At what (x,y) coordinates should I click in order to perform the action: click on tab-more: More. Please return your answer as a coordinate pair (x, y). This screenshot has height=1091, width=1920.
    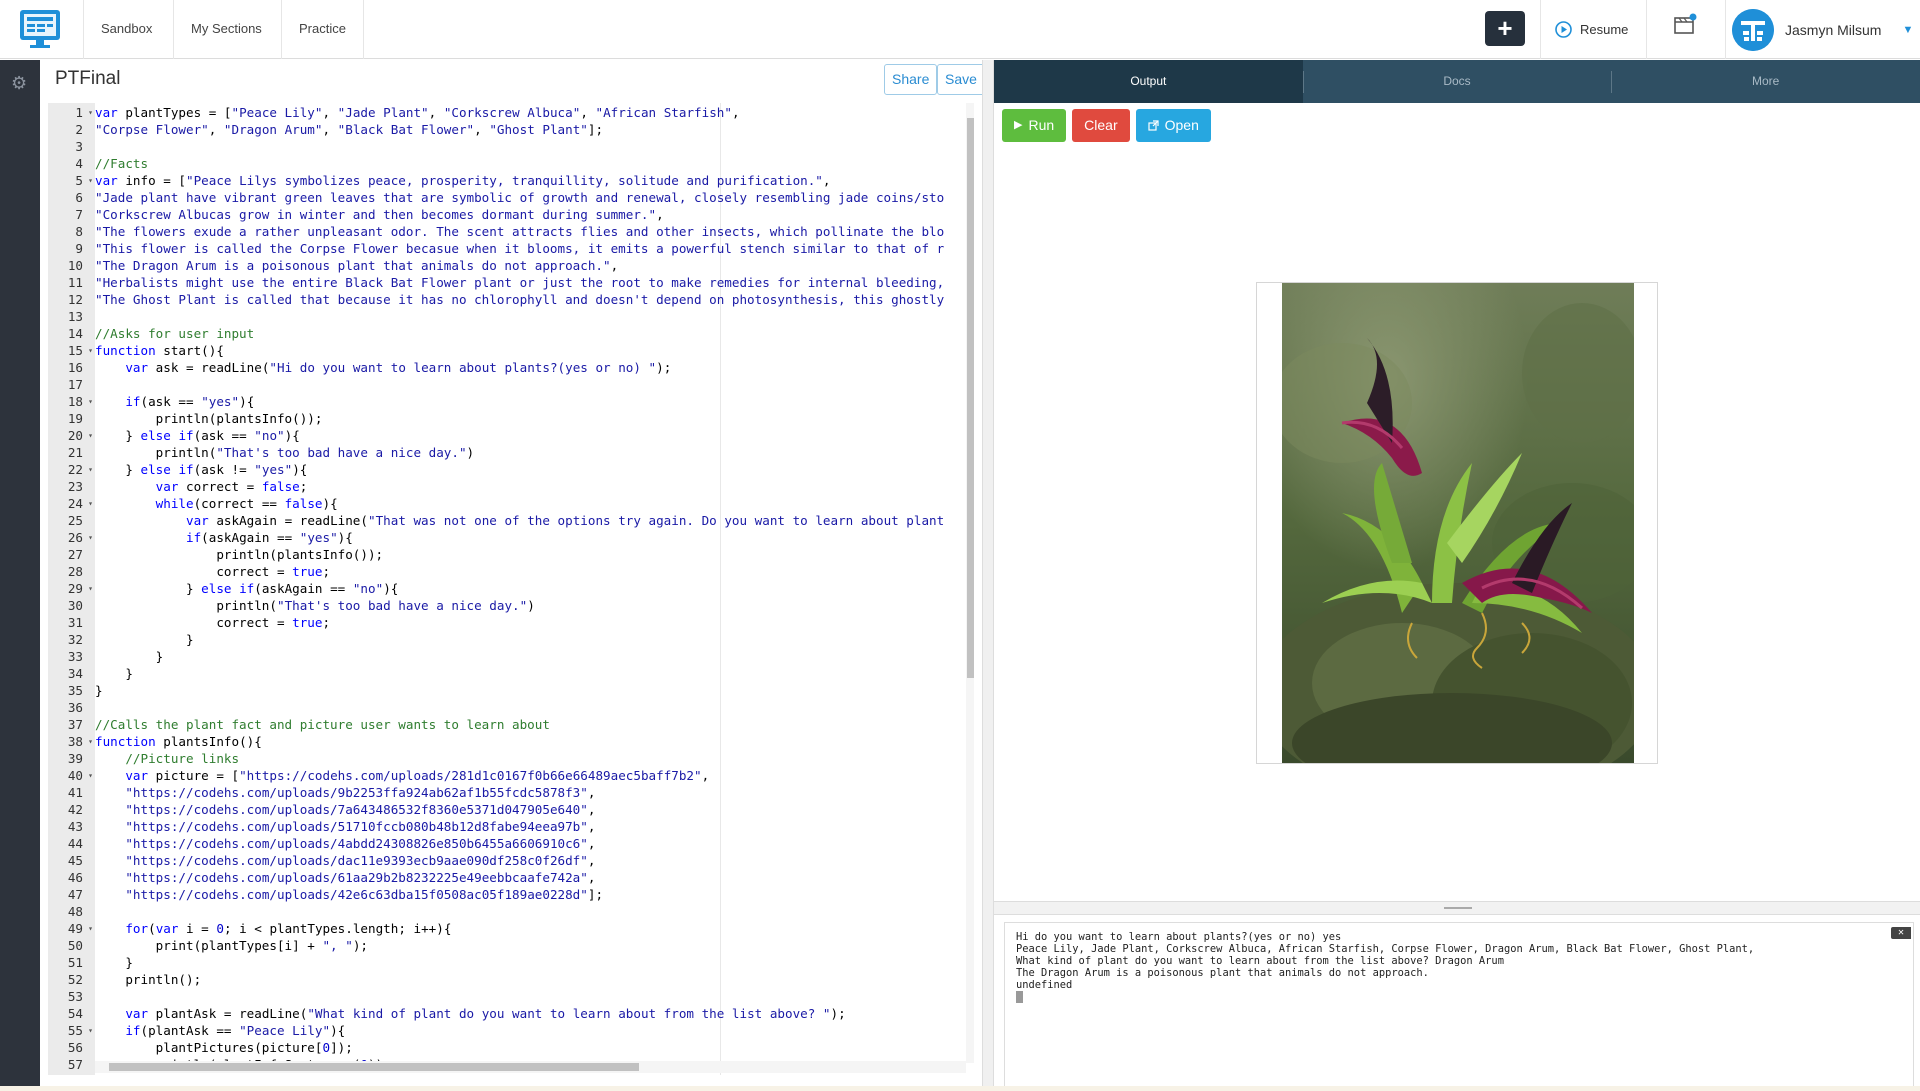
    Looking at the image, I should click on (1765, 81).